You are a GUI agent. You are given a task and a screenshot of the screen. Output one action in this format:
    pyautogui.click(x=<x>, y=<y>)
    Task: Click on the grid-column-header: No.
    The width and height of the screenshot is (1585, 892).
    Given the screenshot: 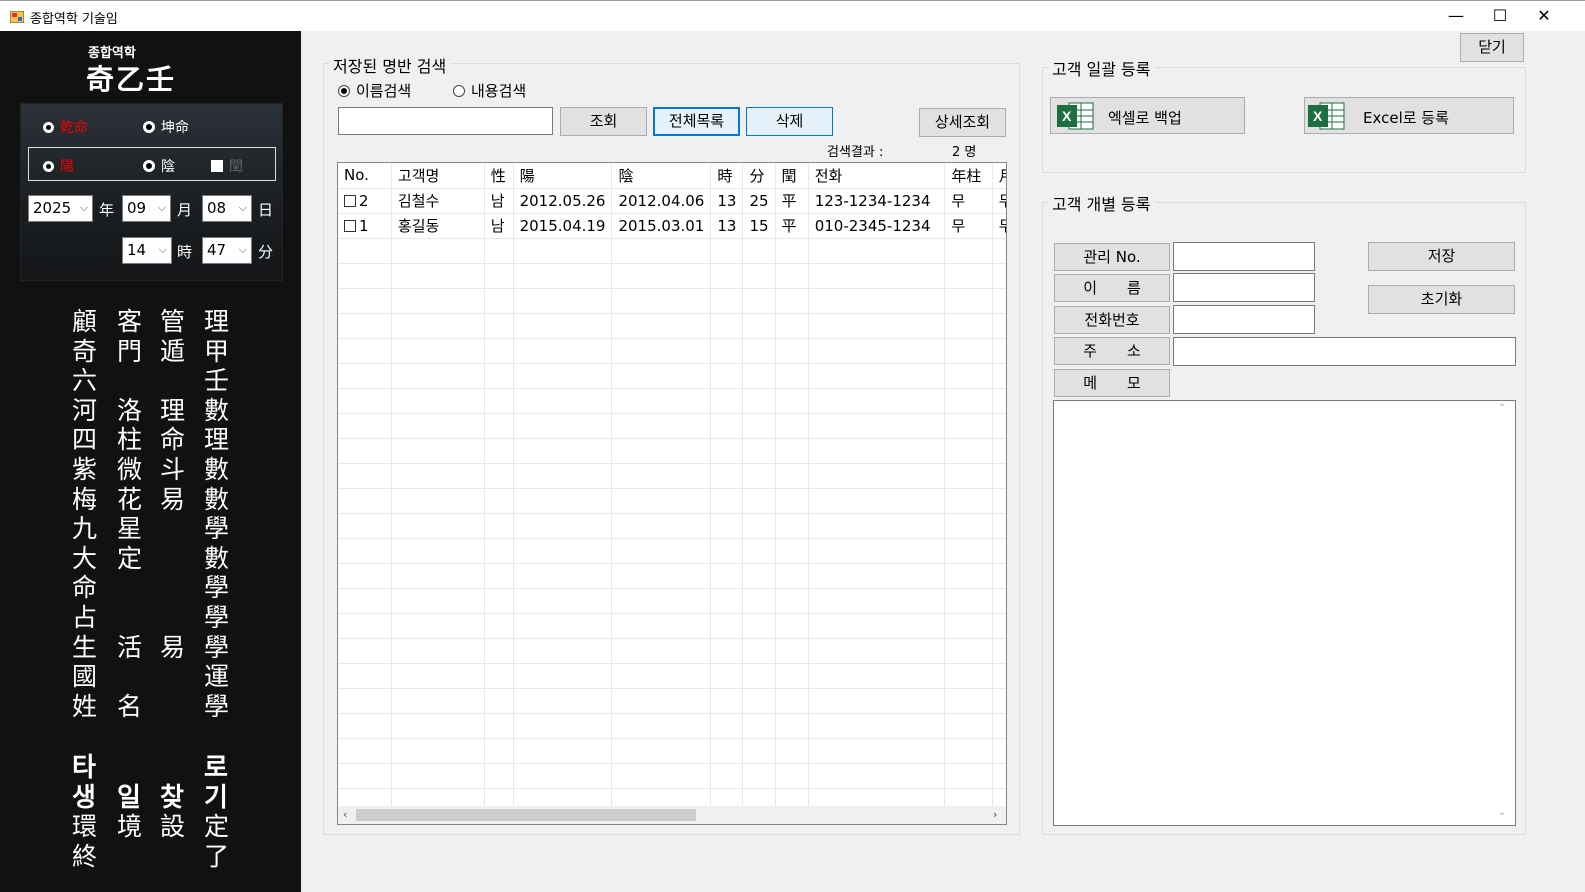 What is the action you would take?
    pyautogui.click(x=365, y=176)
    